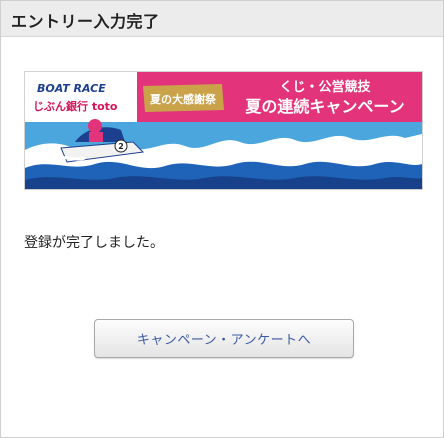 This screenshot has width=444, height=438. Describe the element at coordinates (324, 106) in the screenshot. I see `banner-line2: 夏の連続キャンペーン` at that location.